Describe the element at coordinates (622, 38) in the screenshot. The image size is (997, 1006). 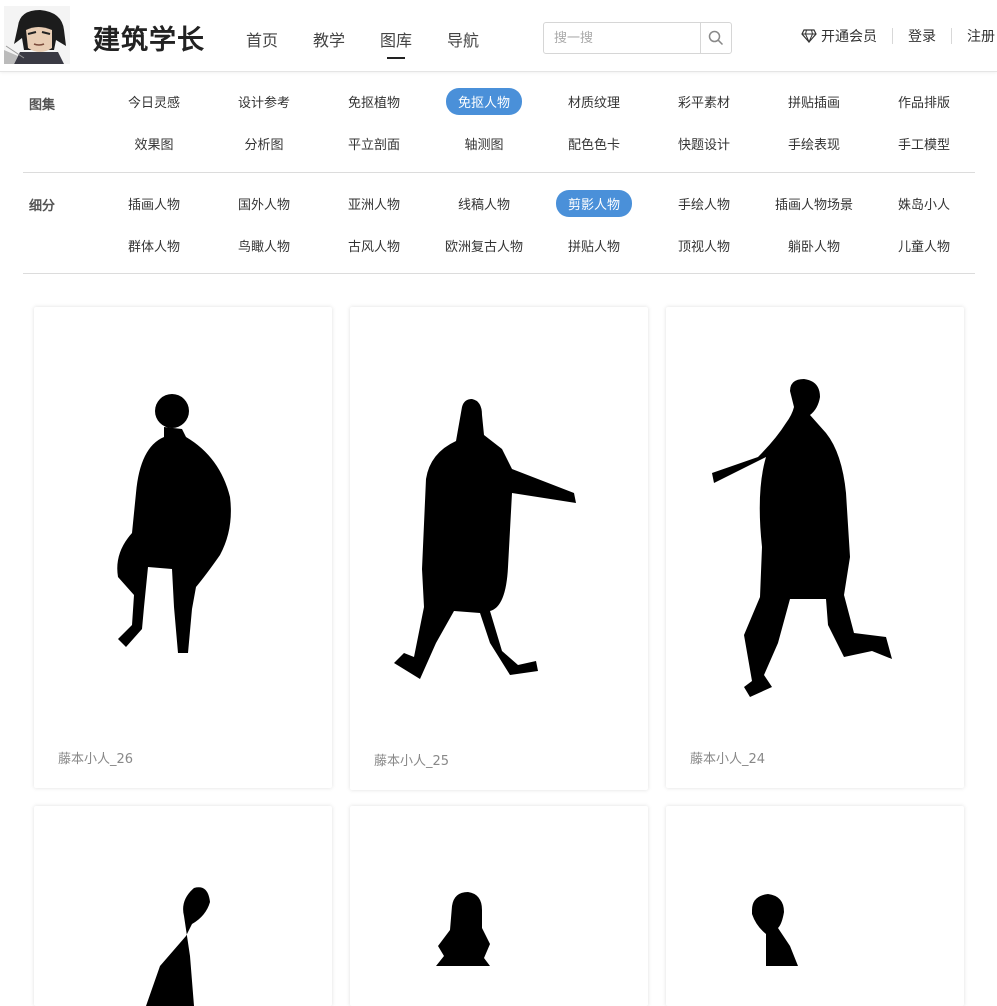
I see `search-input` at that location.